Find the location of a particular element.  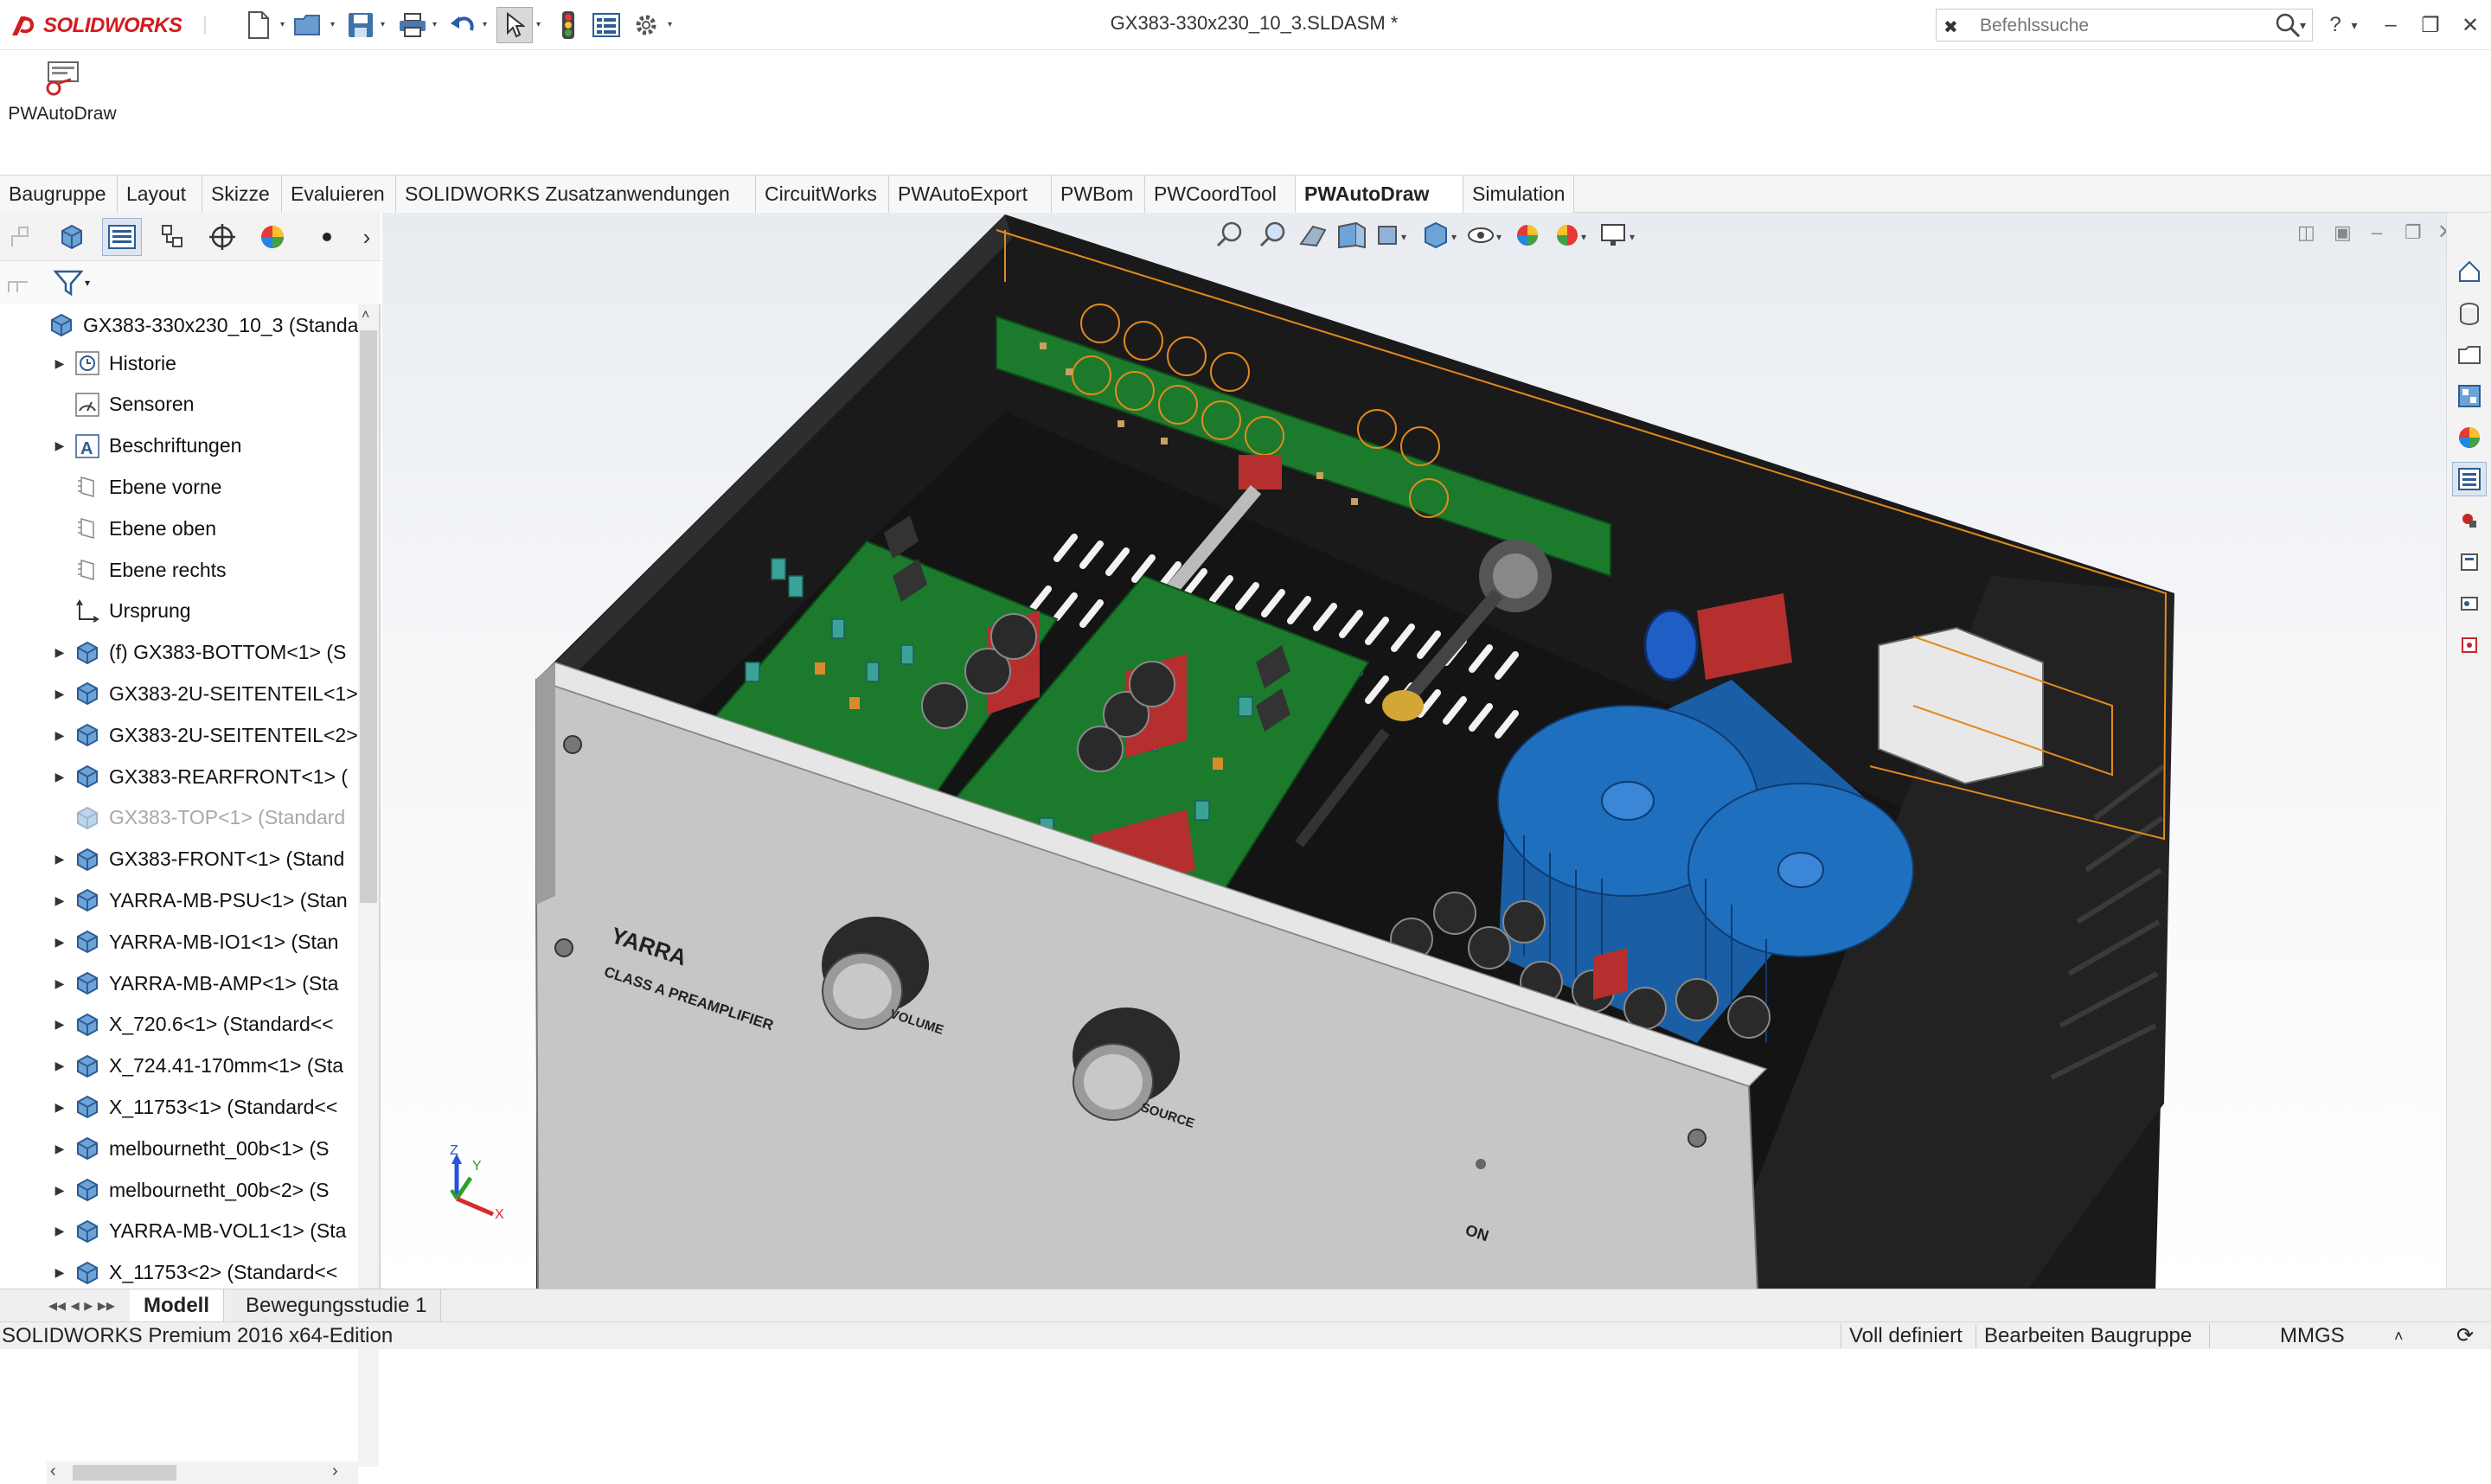

gear-icon is located at coordinates (646, 25).